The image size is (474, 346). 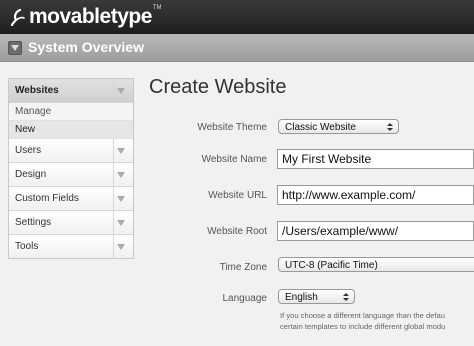 I want to click on language-select: English, so click(x=316, y=296).